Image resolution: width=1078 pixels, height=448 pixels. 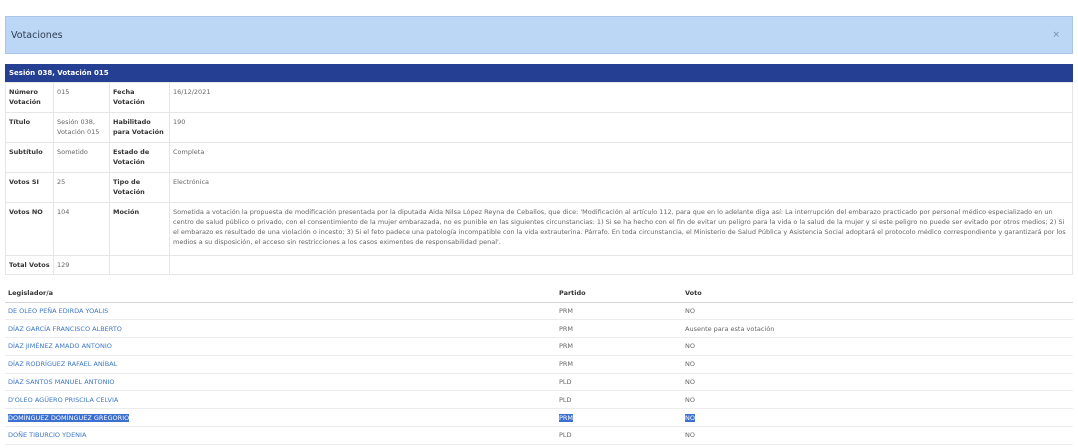 I want to click on legislator-link: D'OLEO AGÜERO PRISCILA CELVIA, so click(x=280, y=400).